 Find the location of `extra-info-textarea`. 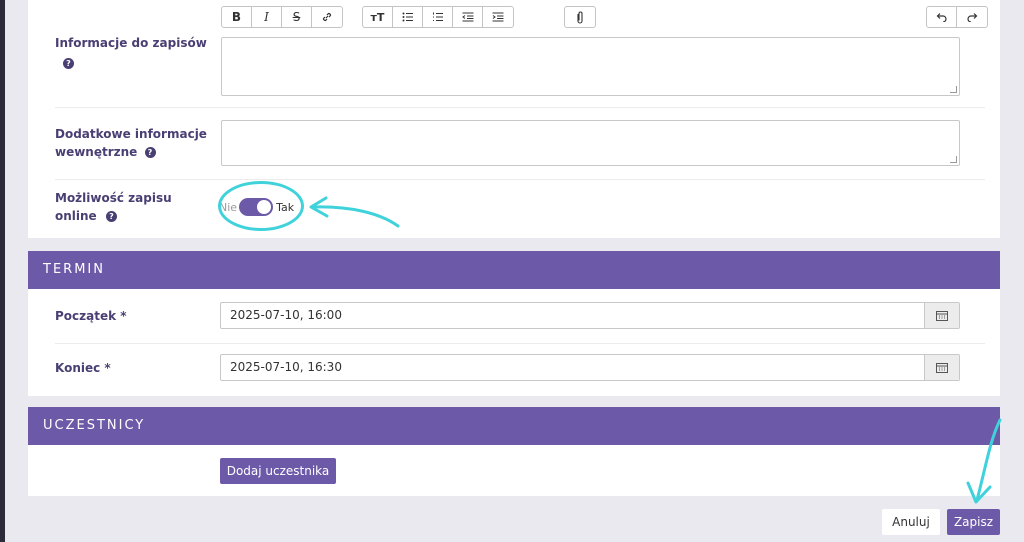

extra-info-textarea is located at coordinates (590, 143).